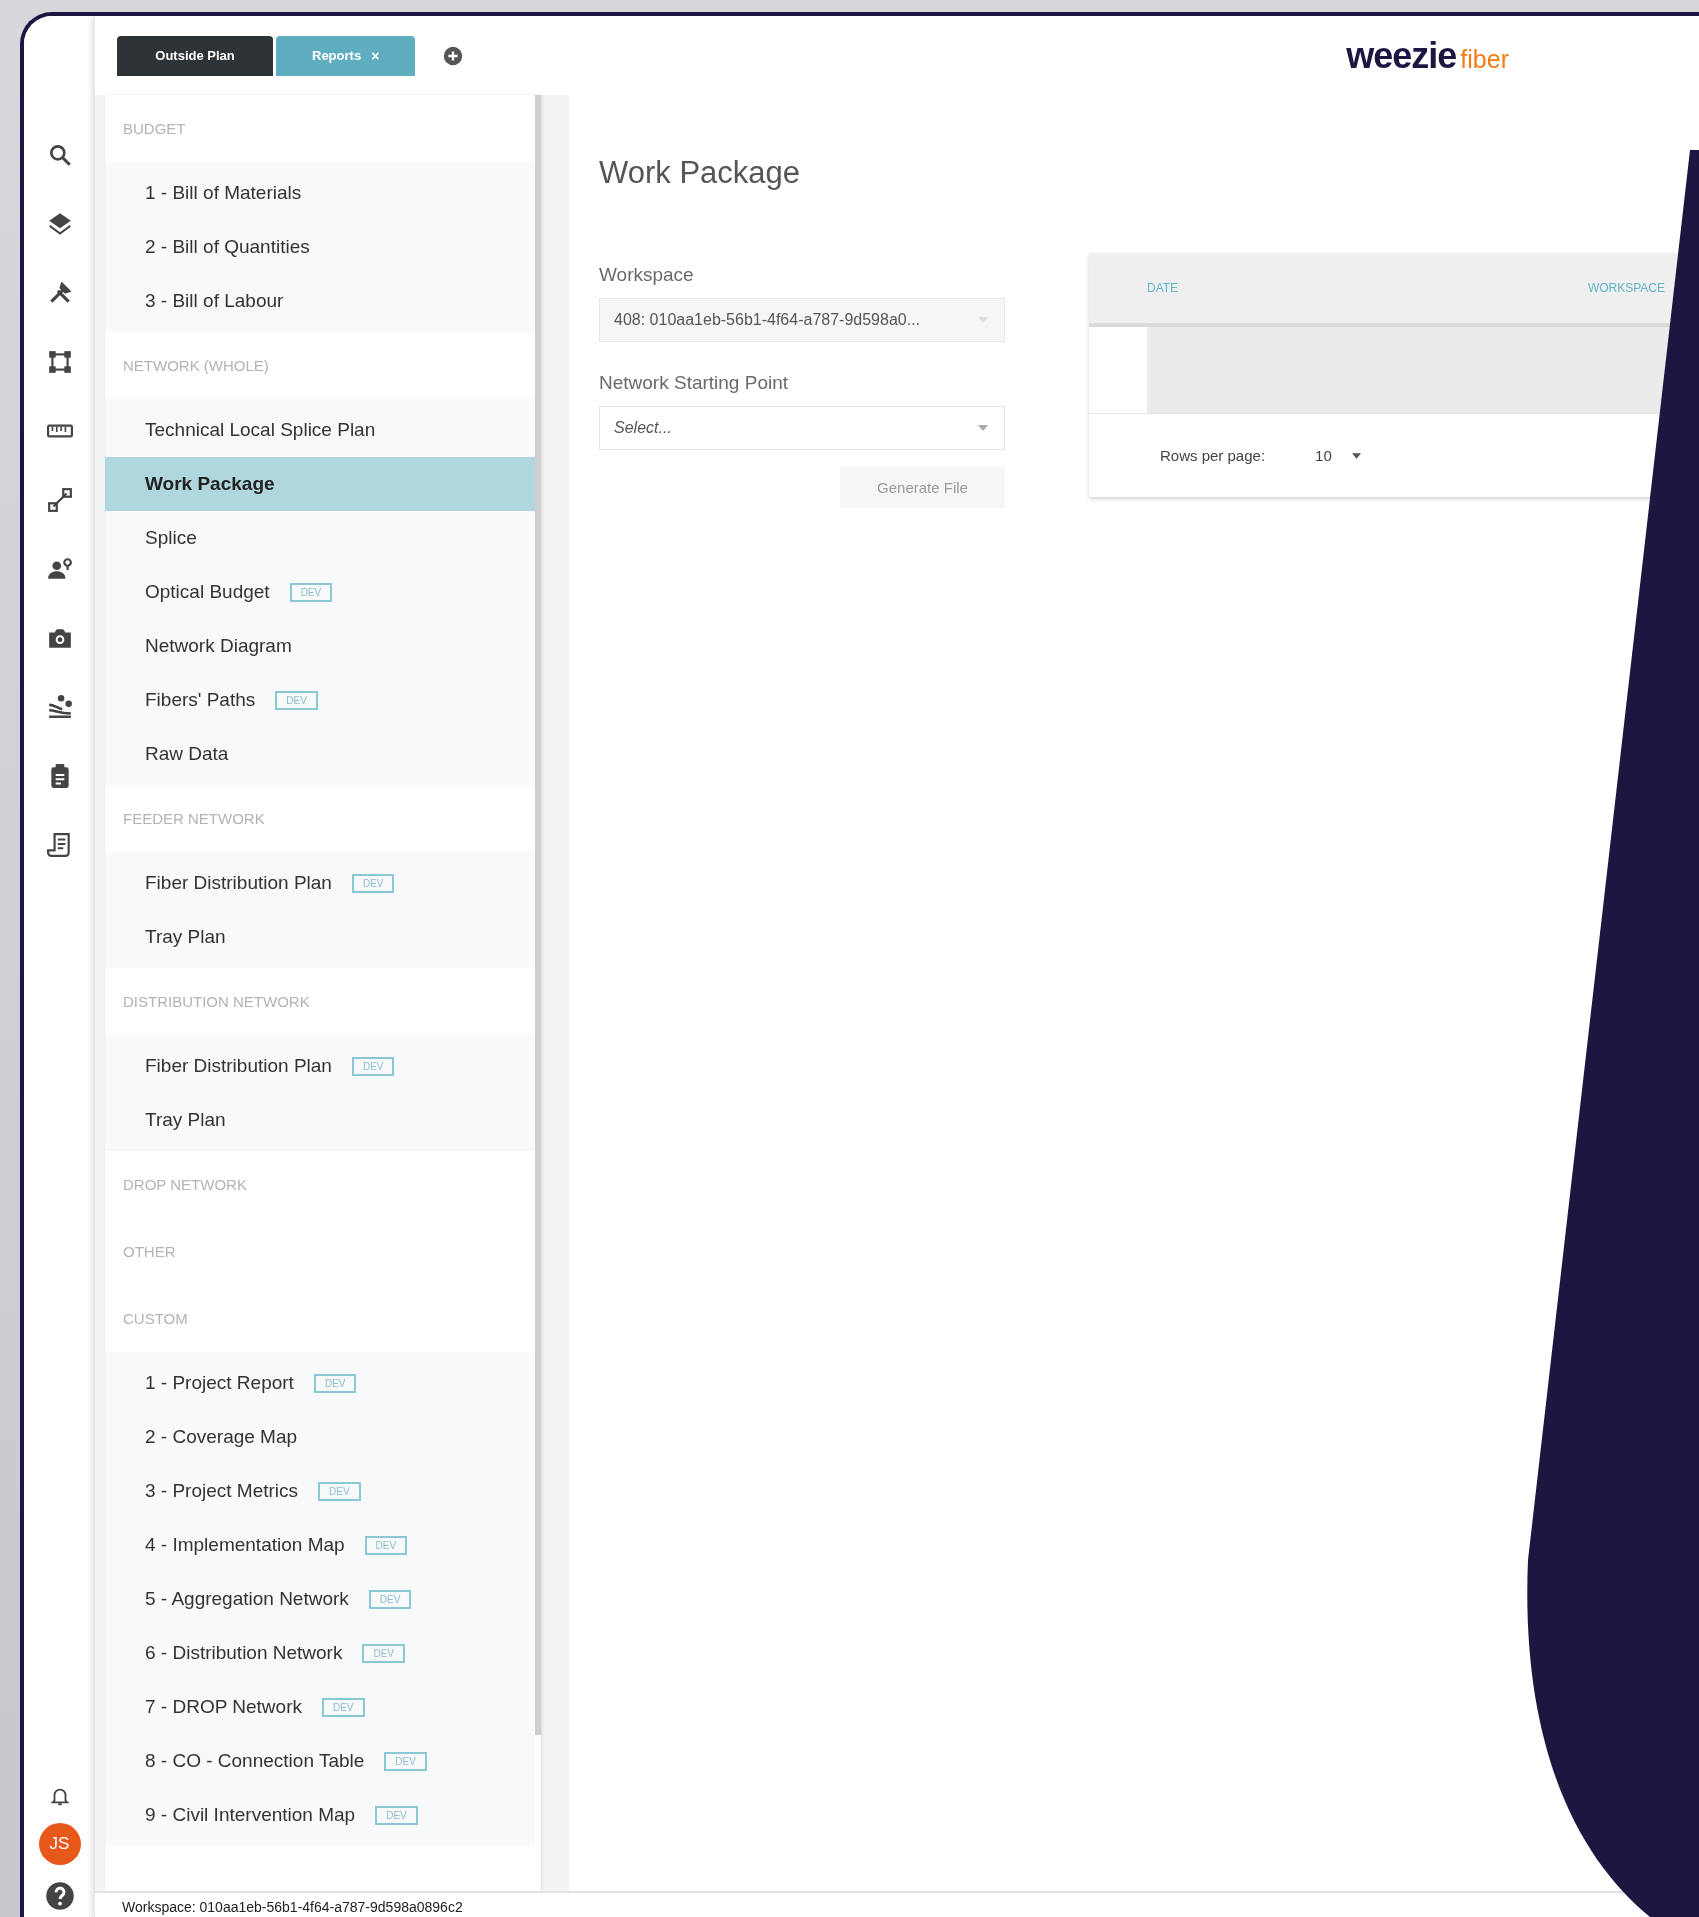 The width and height of the screenshot is (1699, 1917). Describe the element at coordinates (320, 1707) in the screenshot. I see `menu-item: 7 - DROP Network DEV` at that location.